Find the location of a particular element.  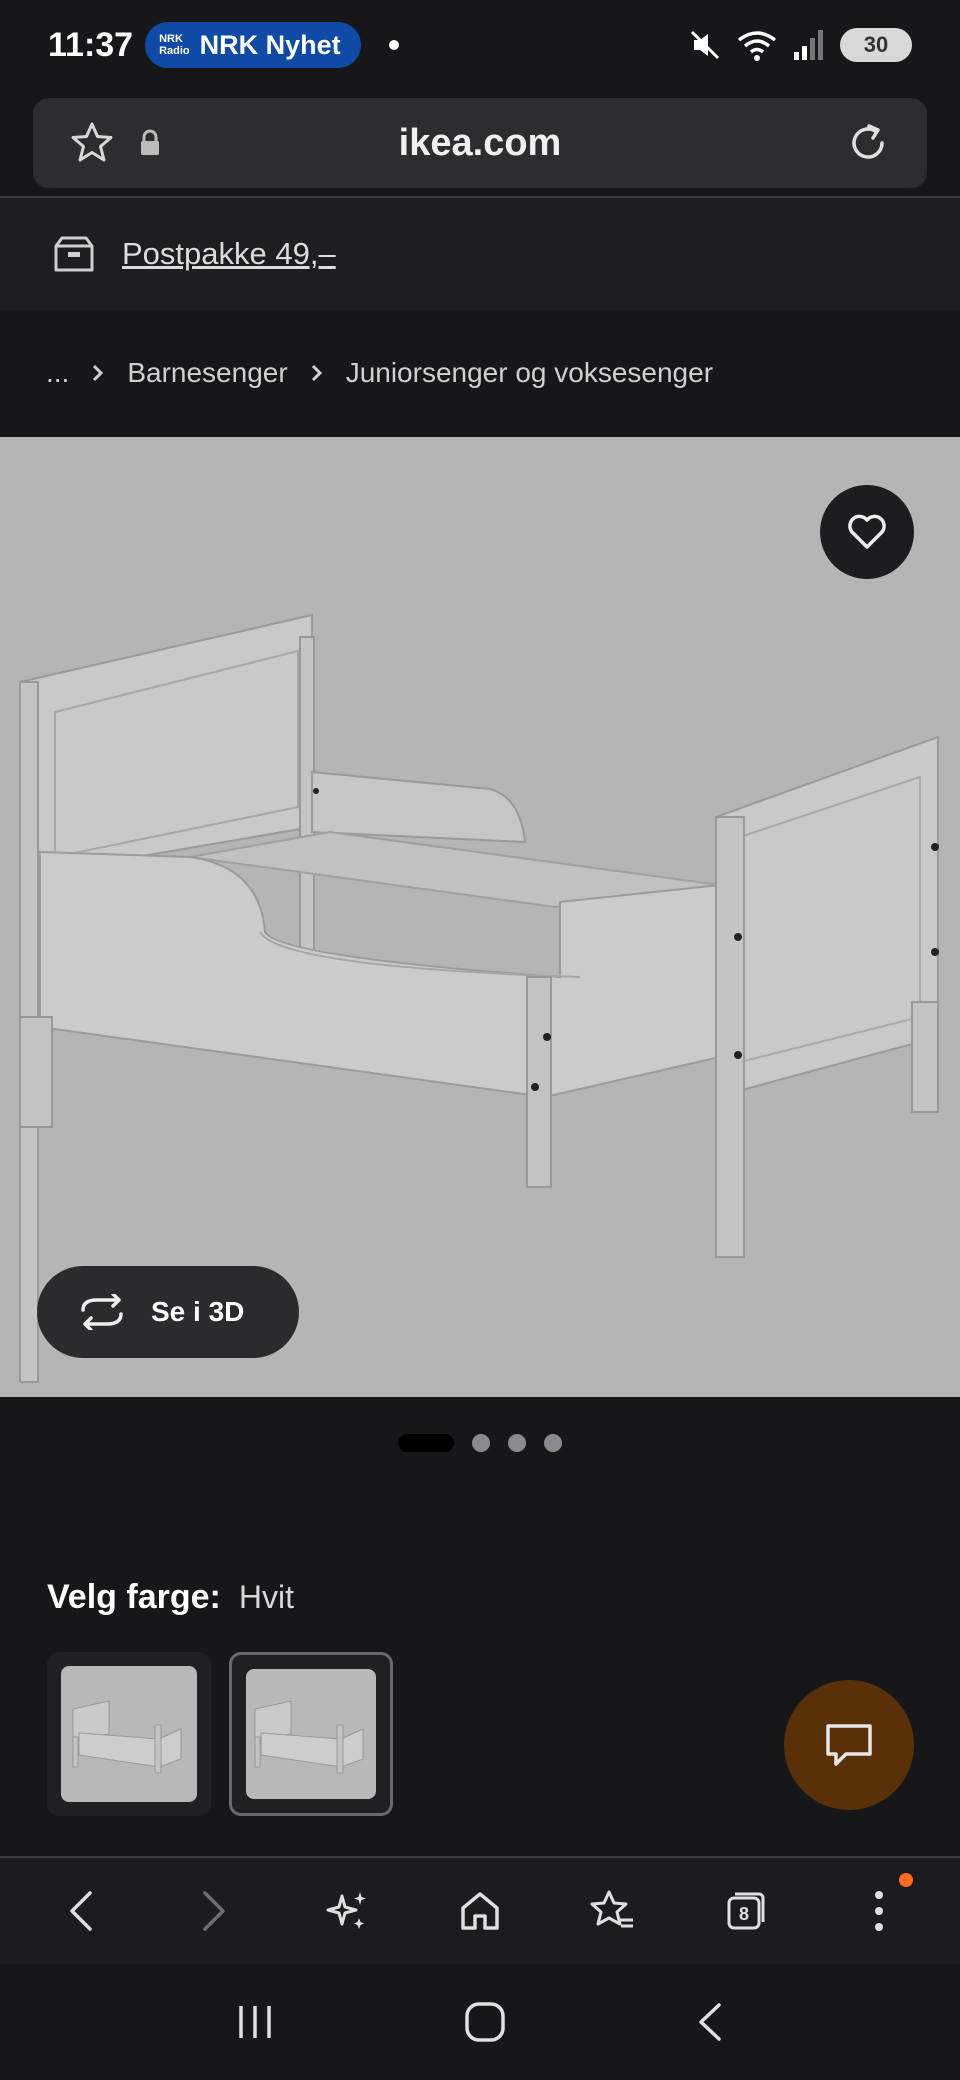

menu-button is located at coordinates (879, 1911).